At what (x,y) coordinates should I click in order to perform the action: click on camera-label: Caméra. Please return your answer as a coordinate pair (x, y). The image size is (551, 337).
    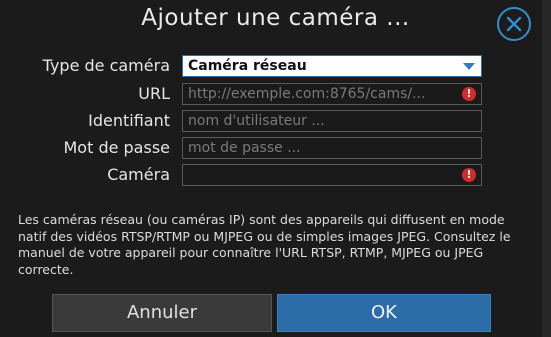
    Looking at the image, I should click on (138, 174).